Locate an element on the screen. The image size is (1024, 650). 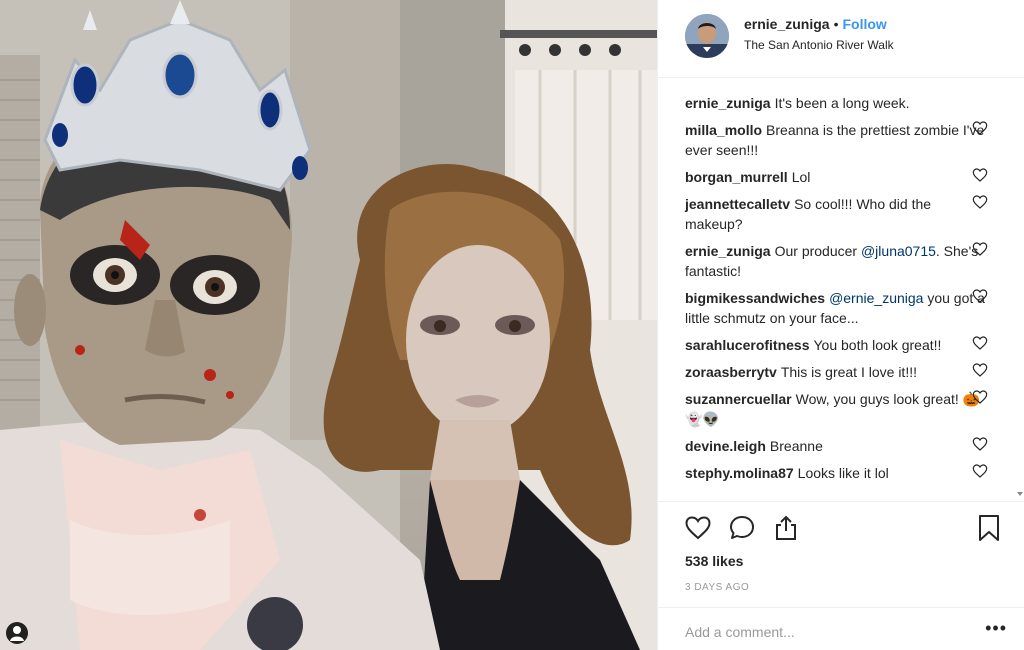
comment-author: jeannettecalletv is located at coordinates (737, 204).